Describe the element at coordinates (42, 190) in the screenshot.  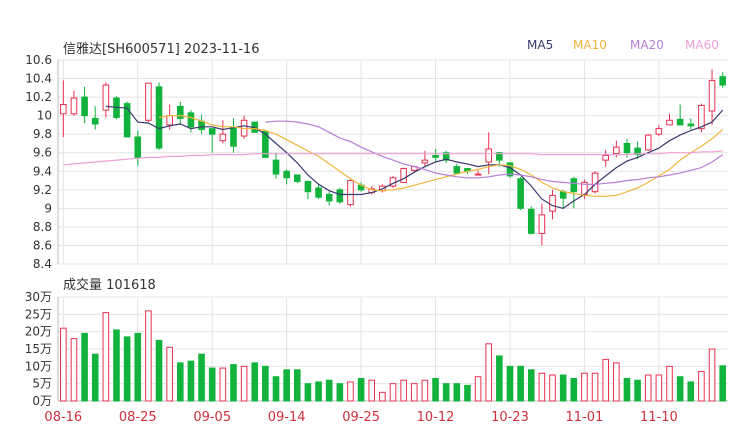
I see `price-tick-label: 9.2` at that location.